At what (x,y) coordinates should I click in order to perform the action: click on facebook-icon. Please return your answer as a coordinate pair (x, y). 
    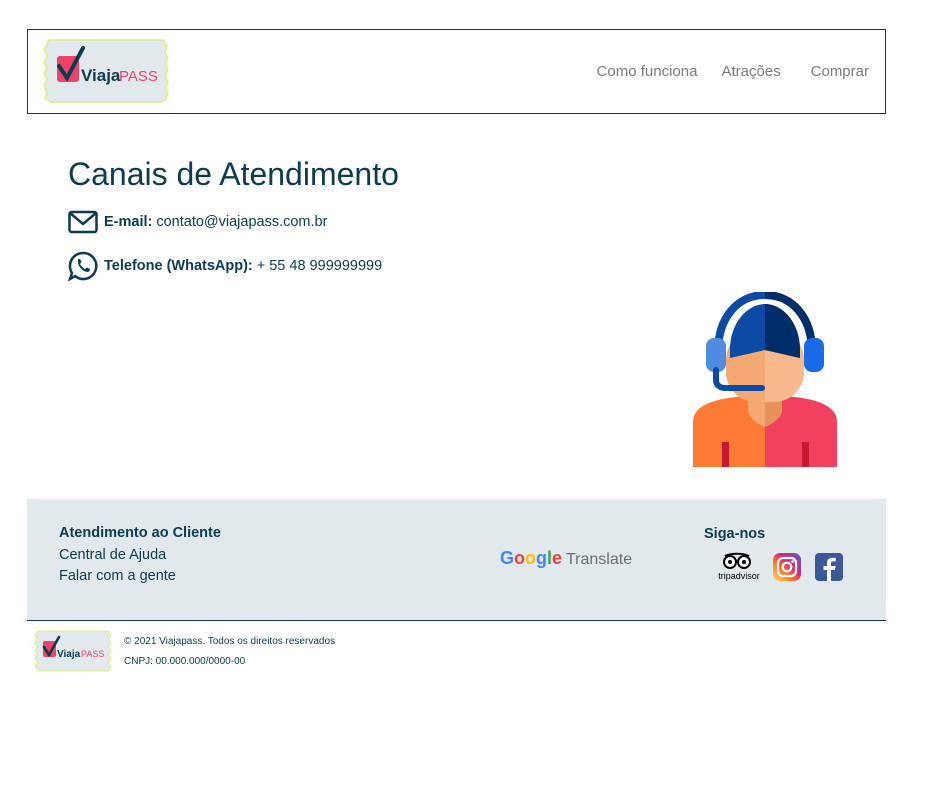
    Looking at the image, I should click on (829, 567).